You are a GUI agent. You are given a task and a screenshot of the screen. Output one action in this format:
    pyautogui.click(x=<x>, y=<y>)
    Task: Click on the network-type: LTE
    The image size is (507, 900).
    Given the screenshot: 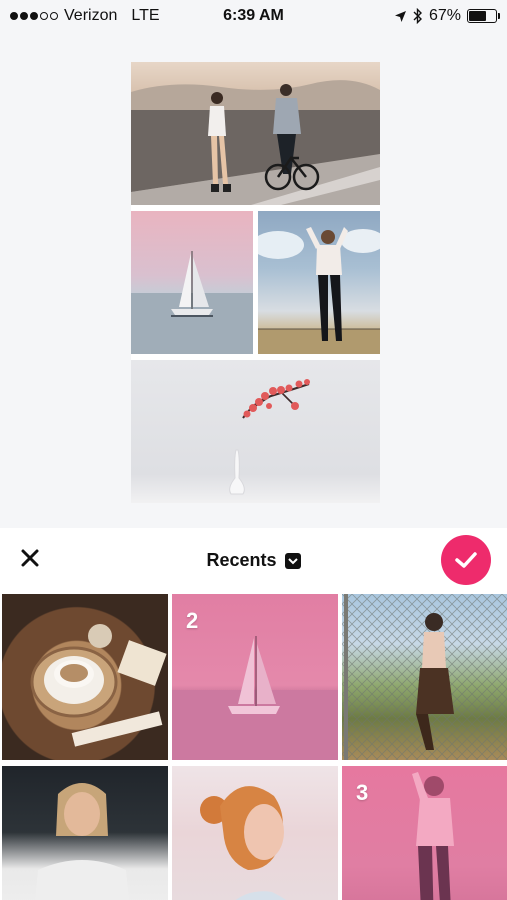 What is the action you would take?
    pyautogui.click(x=145, y=15)
    